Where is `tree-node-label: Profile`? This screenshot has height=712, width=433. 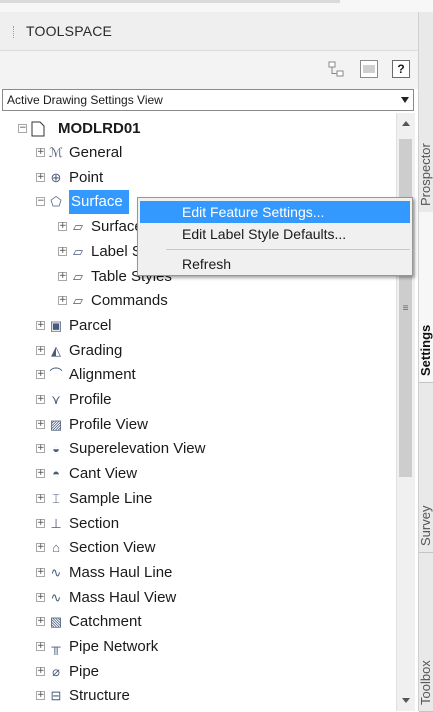
tree-node-label: Profile is located at coordinates (90, 399).